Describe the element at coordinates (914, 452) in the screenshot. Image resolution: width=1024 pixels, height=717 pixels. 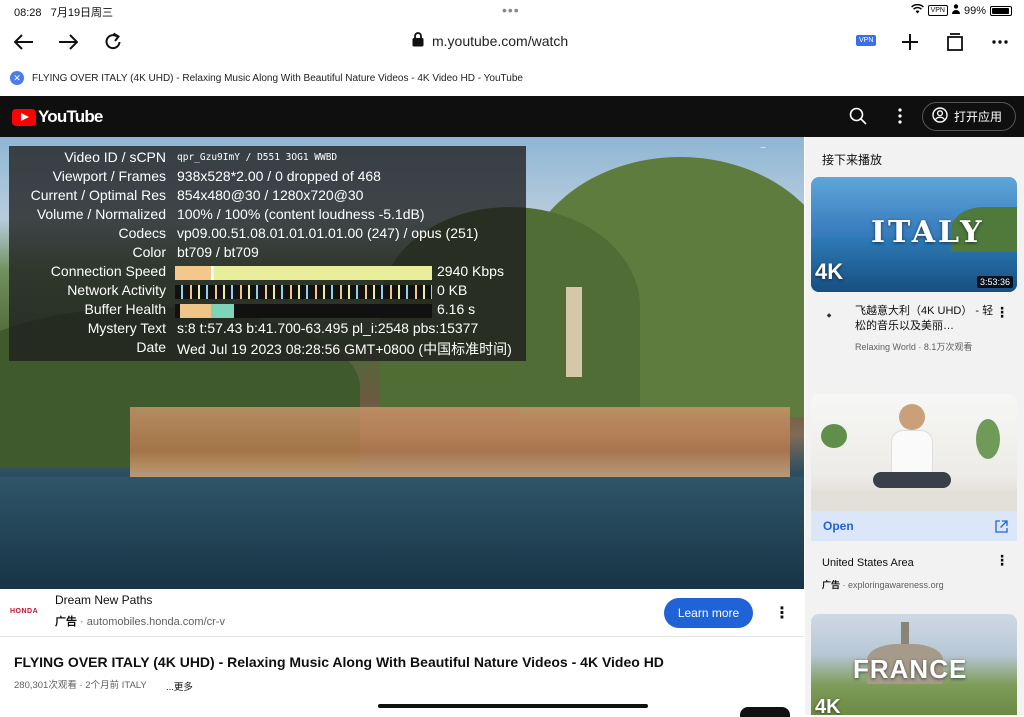
I see `ad-thumbnail` at that location.